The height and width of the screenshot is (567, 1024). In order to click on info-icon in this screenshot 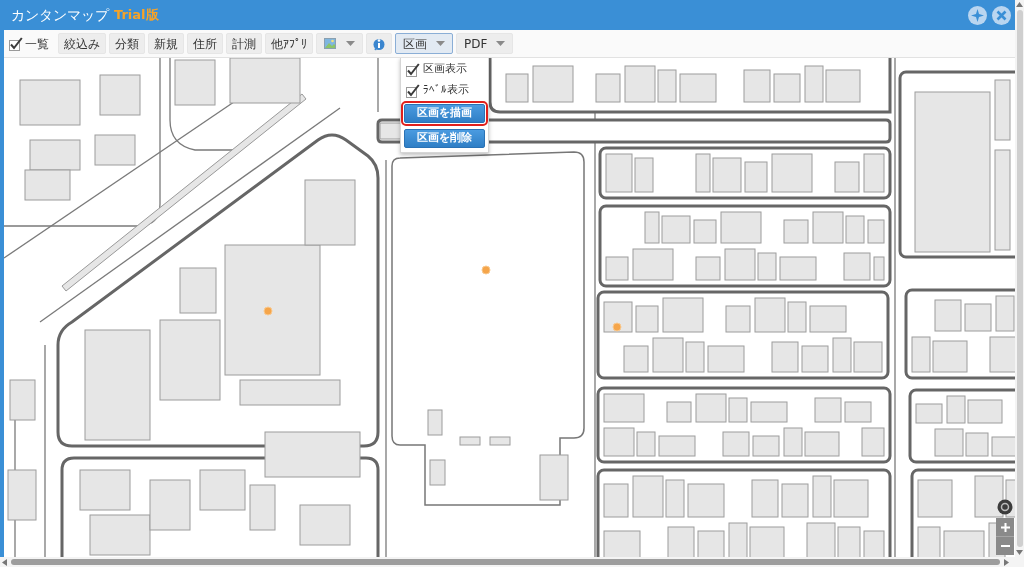, I will do `click(379, 43)`.